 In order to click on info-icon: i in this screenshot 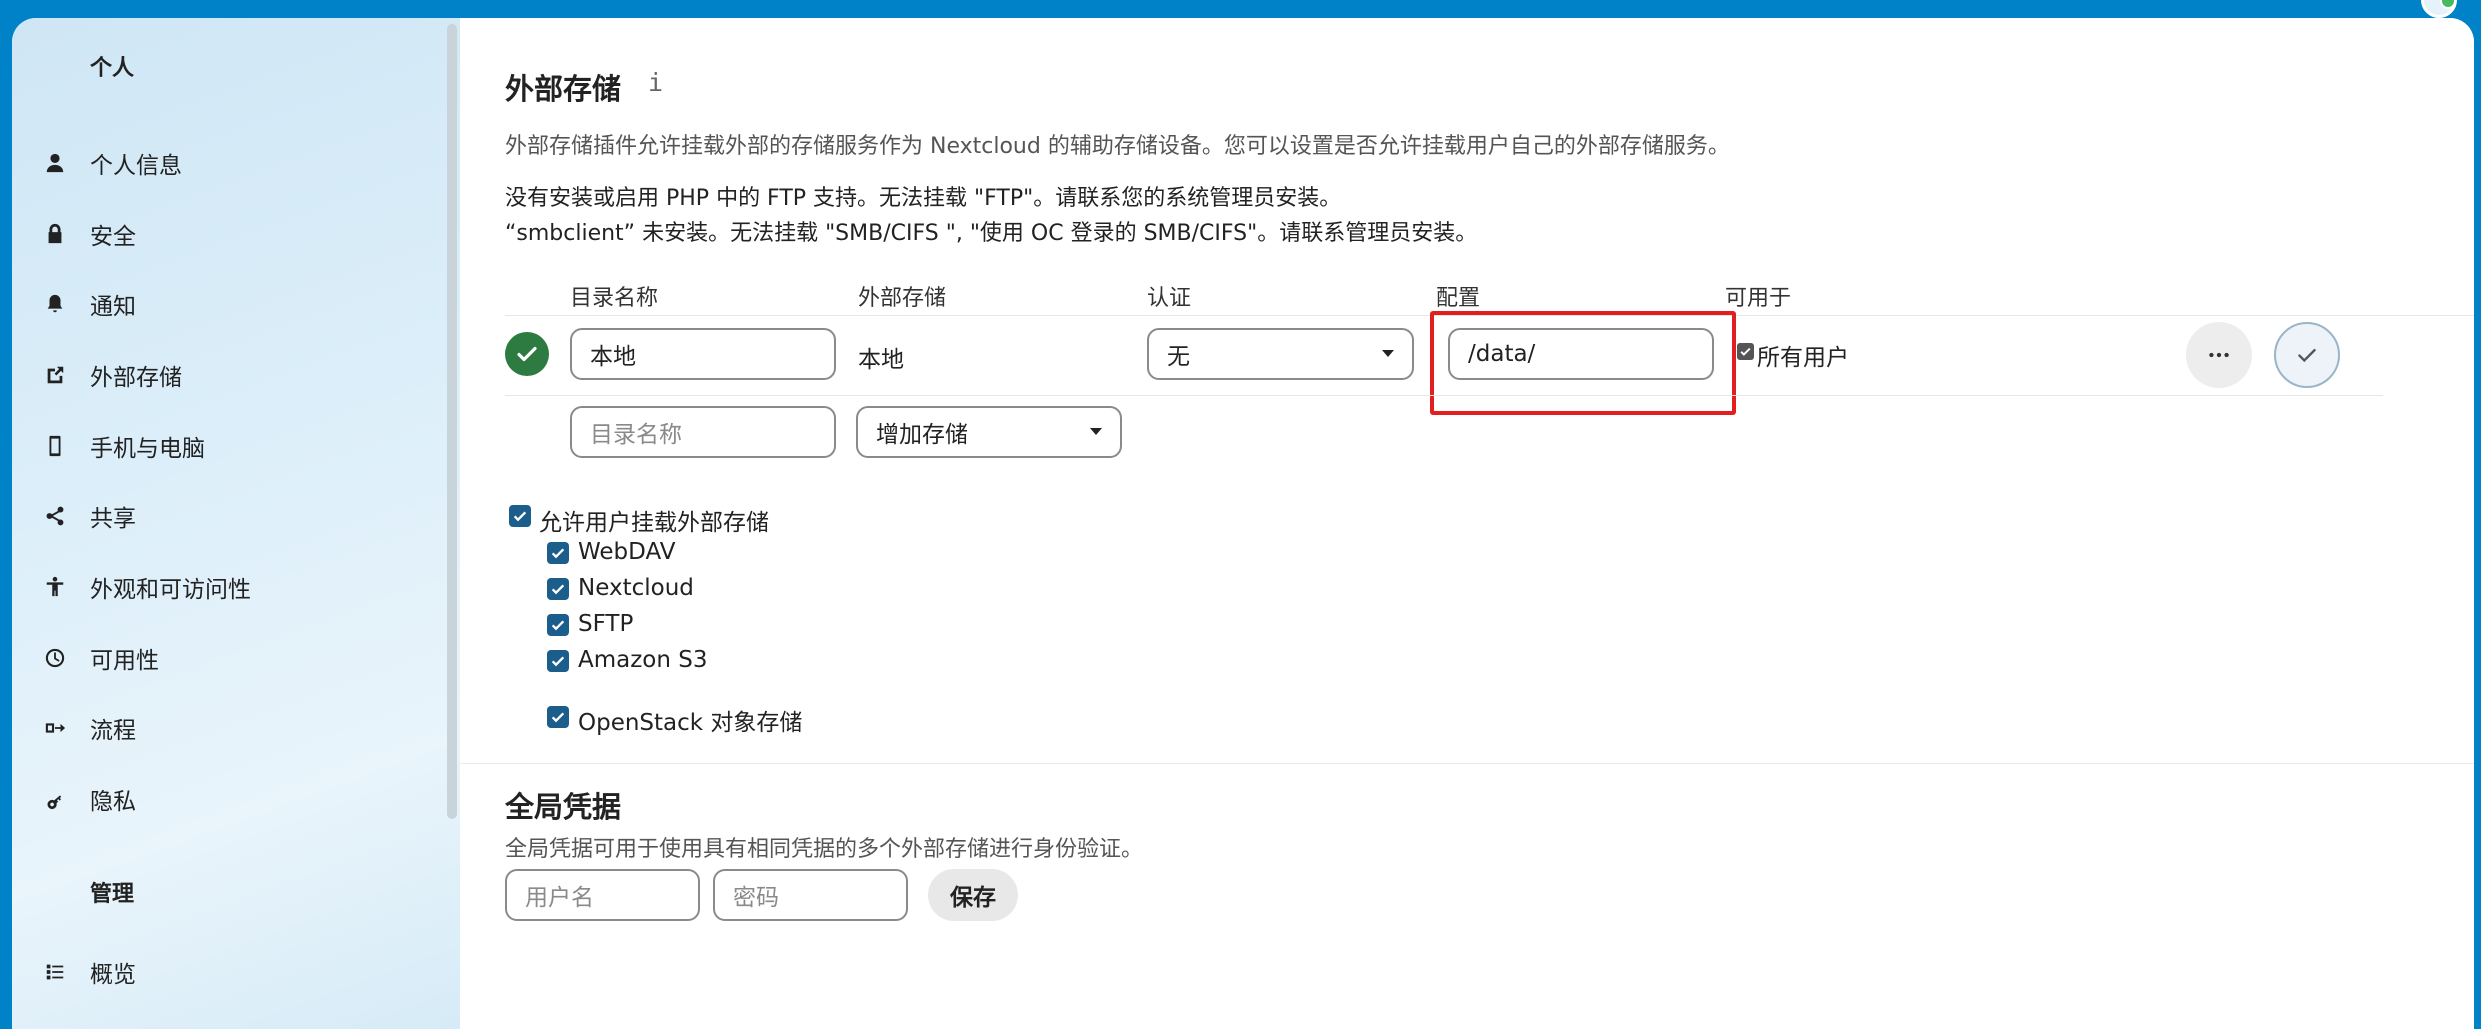, I will do `click(655, 82)`.